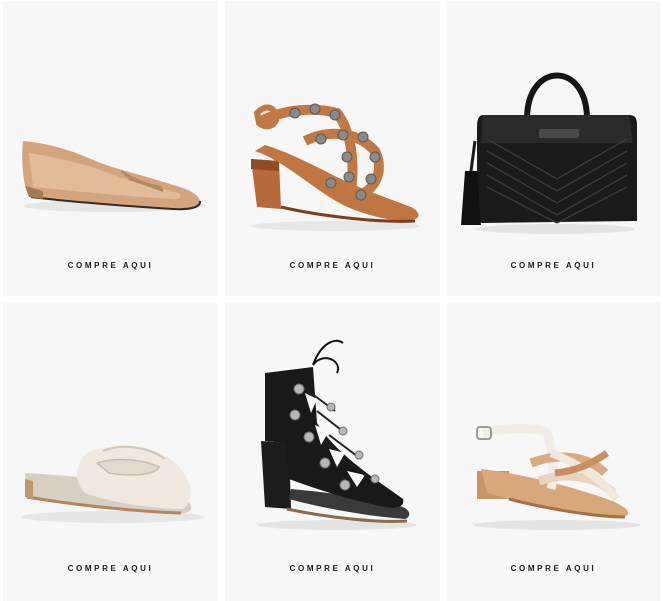 The height and width of the screenshot is (601, 663). I want to click on black-lace-up-bootie-image, so click(337, 434).